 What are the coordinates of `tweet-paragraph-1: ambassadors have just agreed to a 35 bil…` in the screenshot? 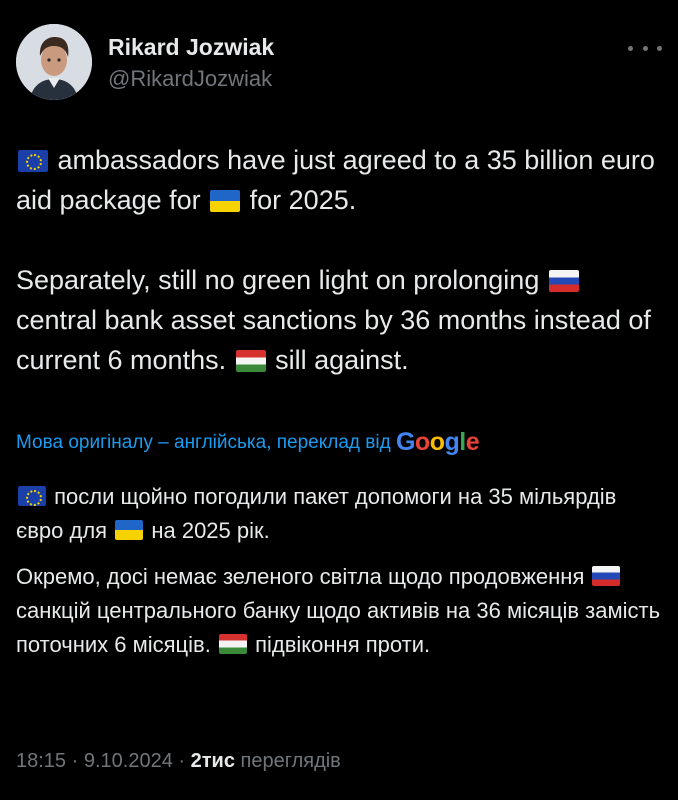 It's located at (339, 180).